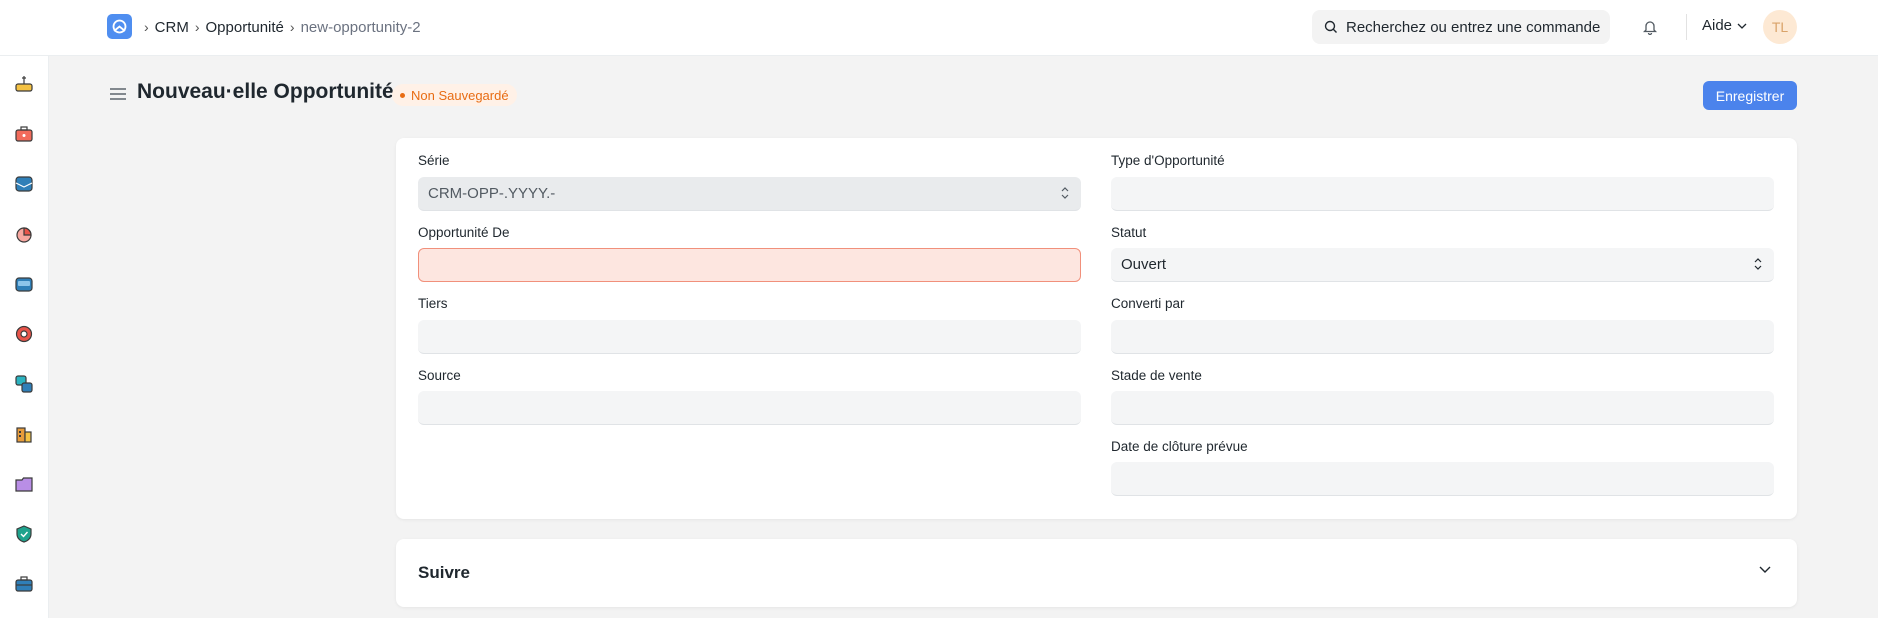 The width and height of the screenshot is (1878, 618). What do you see at coordinates (1148, 303) in the screenshot?
I see `field-label-converted-by: Converti par` at bounding box center [1148, 303].